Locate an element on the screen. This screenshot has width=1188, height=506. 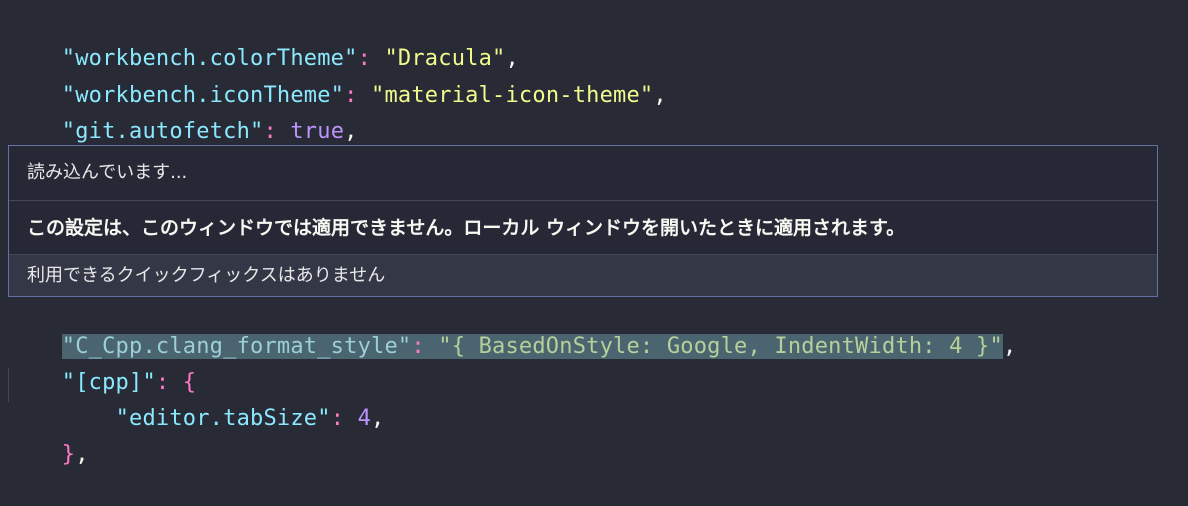
json-key: "editor.tabSize" is located at coordinates (223, 418).